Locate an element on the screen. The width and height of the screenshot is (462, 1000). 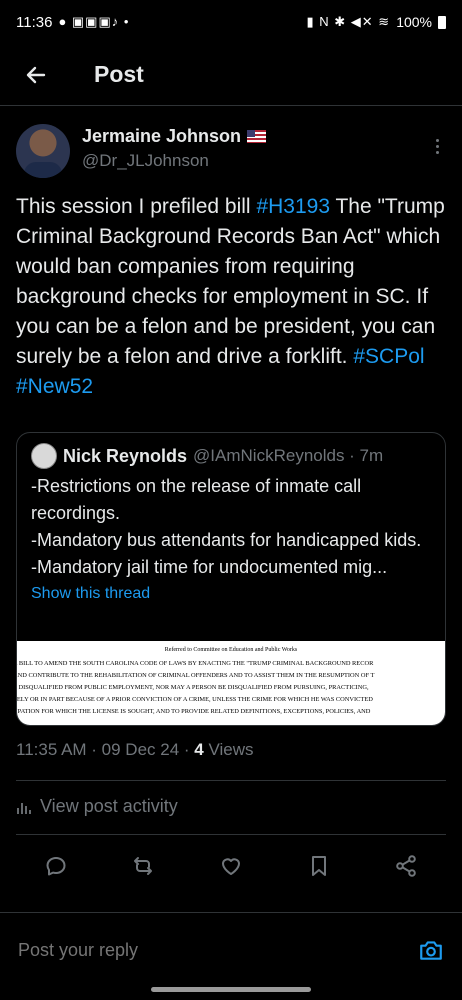
reply-button is located at coordinates (56, 866).